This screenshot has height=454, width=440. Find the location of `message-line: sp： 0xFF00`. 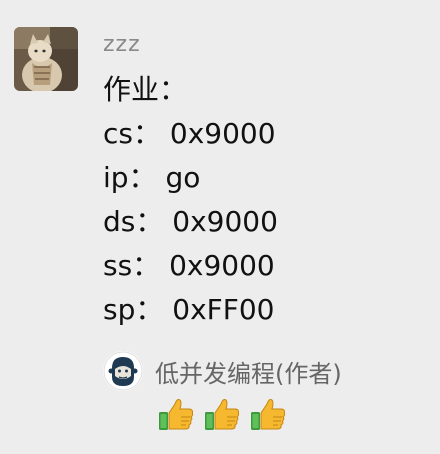

message-line: sp： 0xFF00 is located at coordinates (189, 309).